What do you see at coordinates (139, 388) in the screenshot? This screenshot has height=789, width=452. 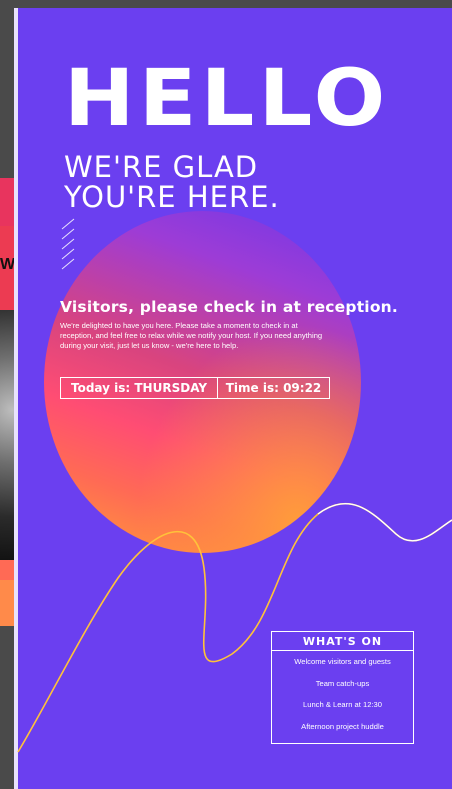 I see `today-label: Today is: THURSDAY` at bounding box center [139, 388].